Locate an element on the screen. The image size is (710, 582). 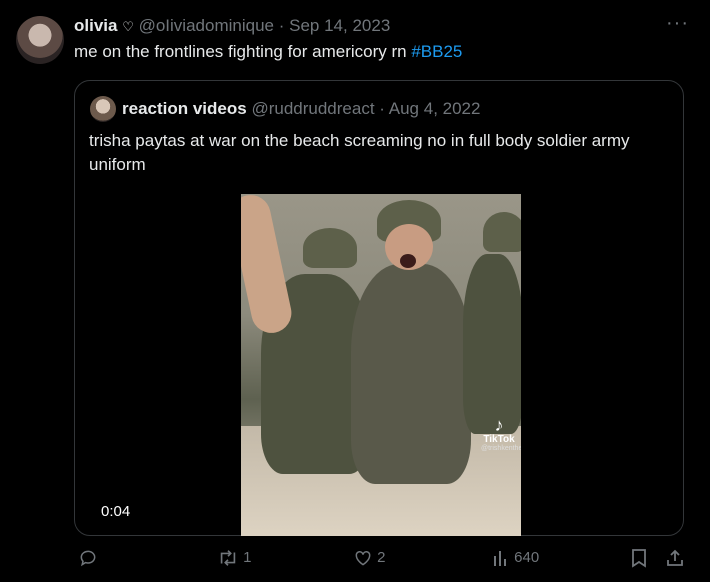
reply-button is located at coordinates (88, 558).